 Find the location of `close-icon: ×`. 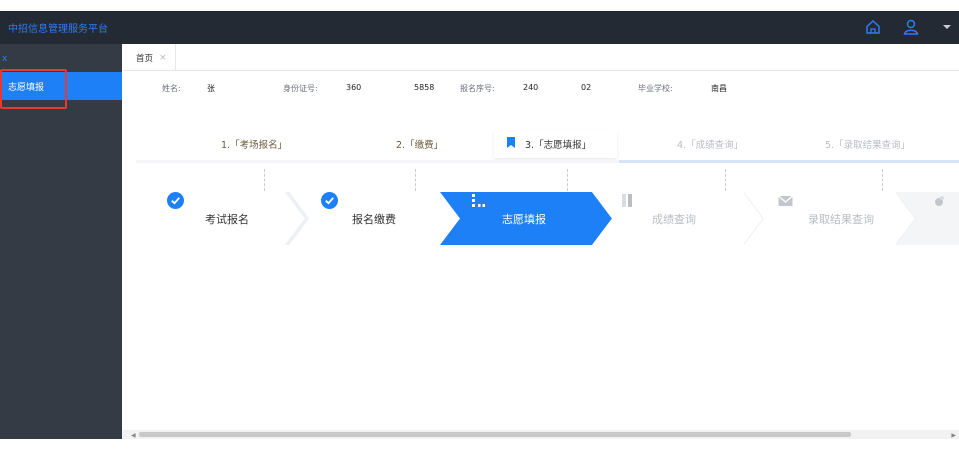

close-icon: × is located at coordinates (163, 58).